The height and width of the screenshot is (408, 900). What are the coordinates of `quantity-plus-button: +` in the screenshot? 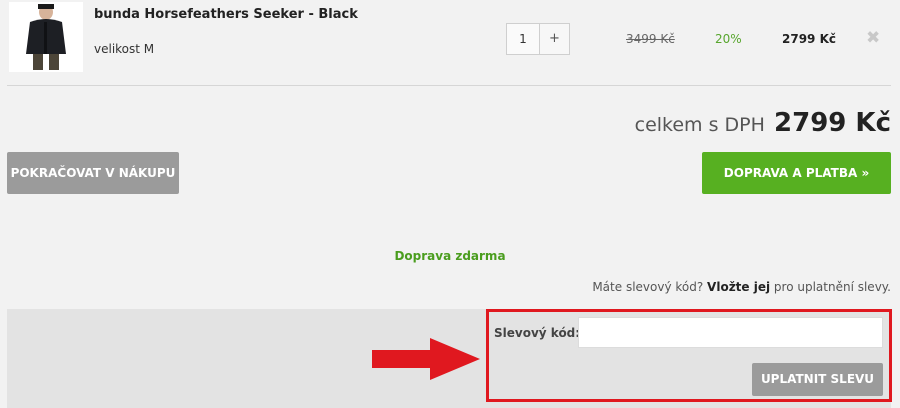 It's located at (554, 39).